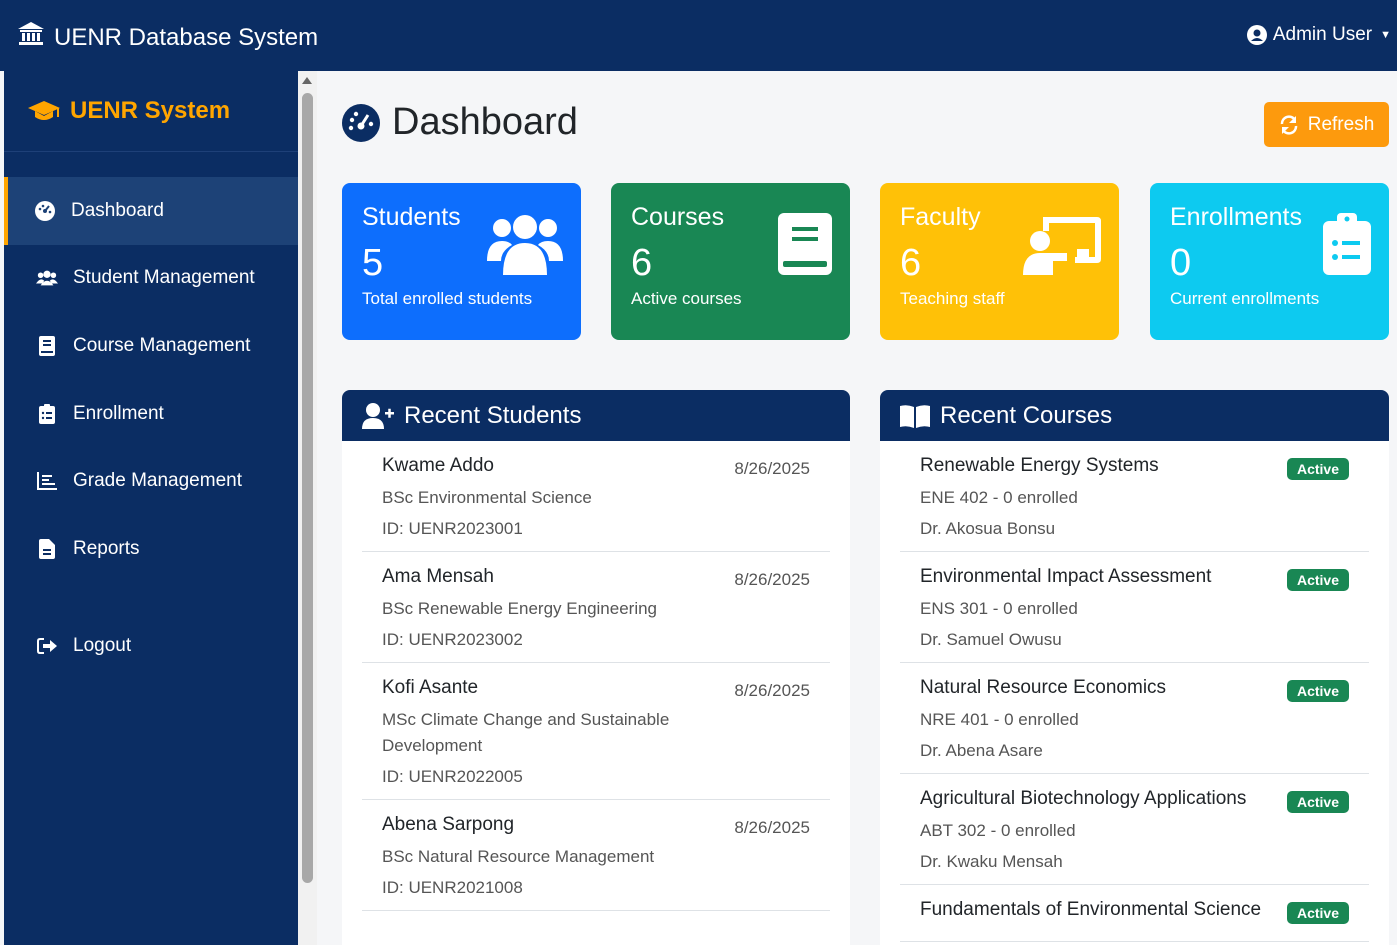 The height and width of the screenshot is (945, 1397). Describe the element at coordinates (981, 750) in the screenshot. I see `course-lecturer: Dr. Abena Asare` at that location.